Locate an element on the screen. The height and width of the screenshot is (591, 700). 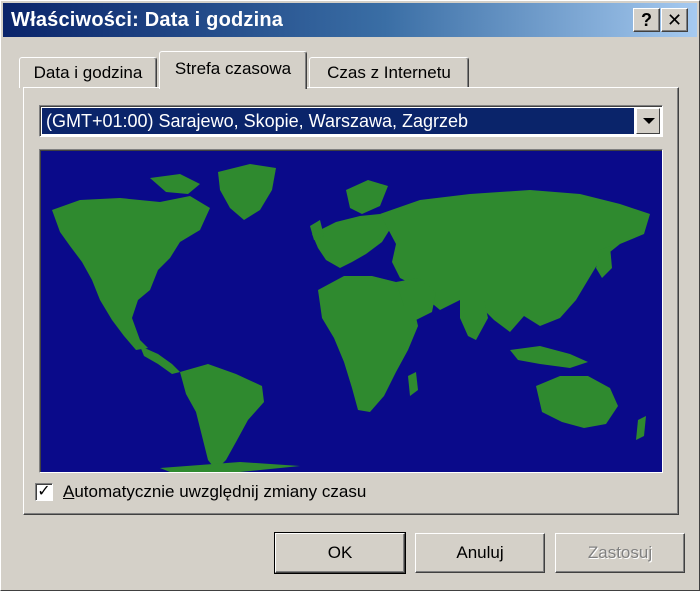
tab-internet-time: Czas z Internetu is located at coordinates (389, 72).